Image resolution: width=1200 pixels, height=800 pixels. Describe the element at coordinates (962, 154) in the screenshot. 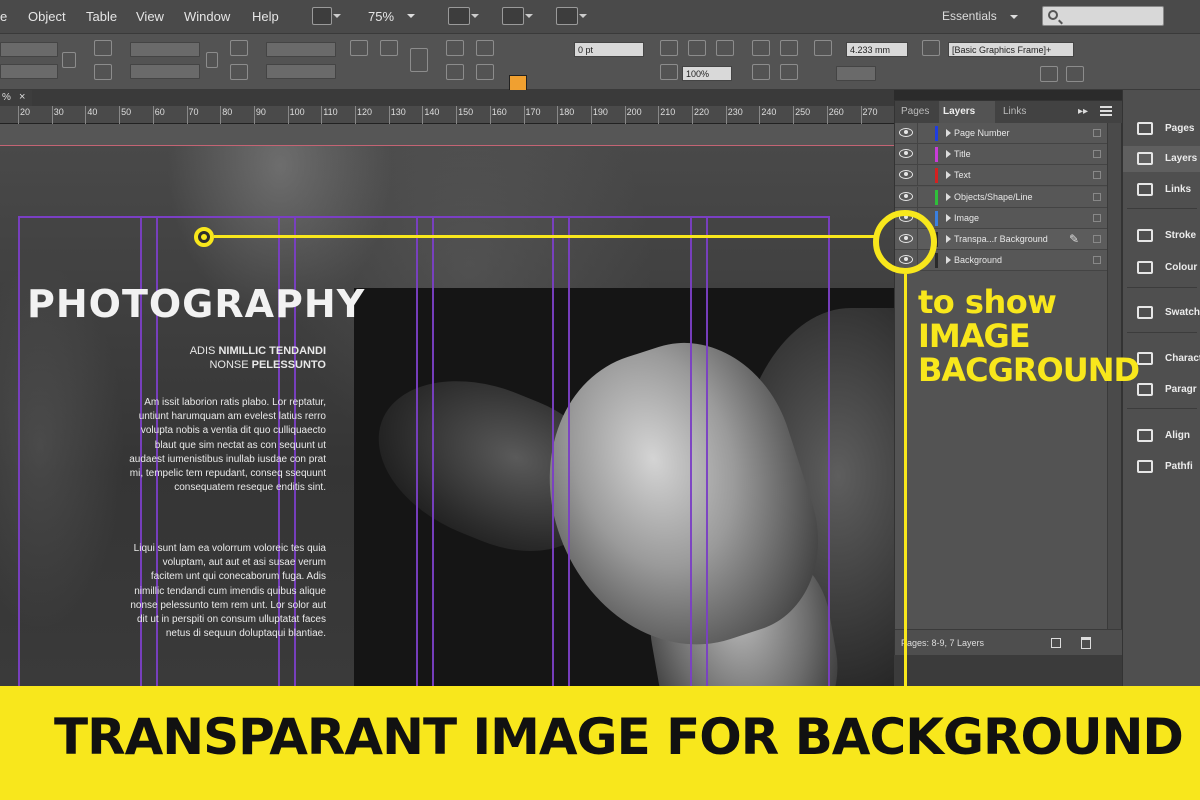

I see `layer-name: Title` at that location.